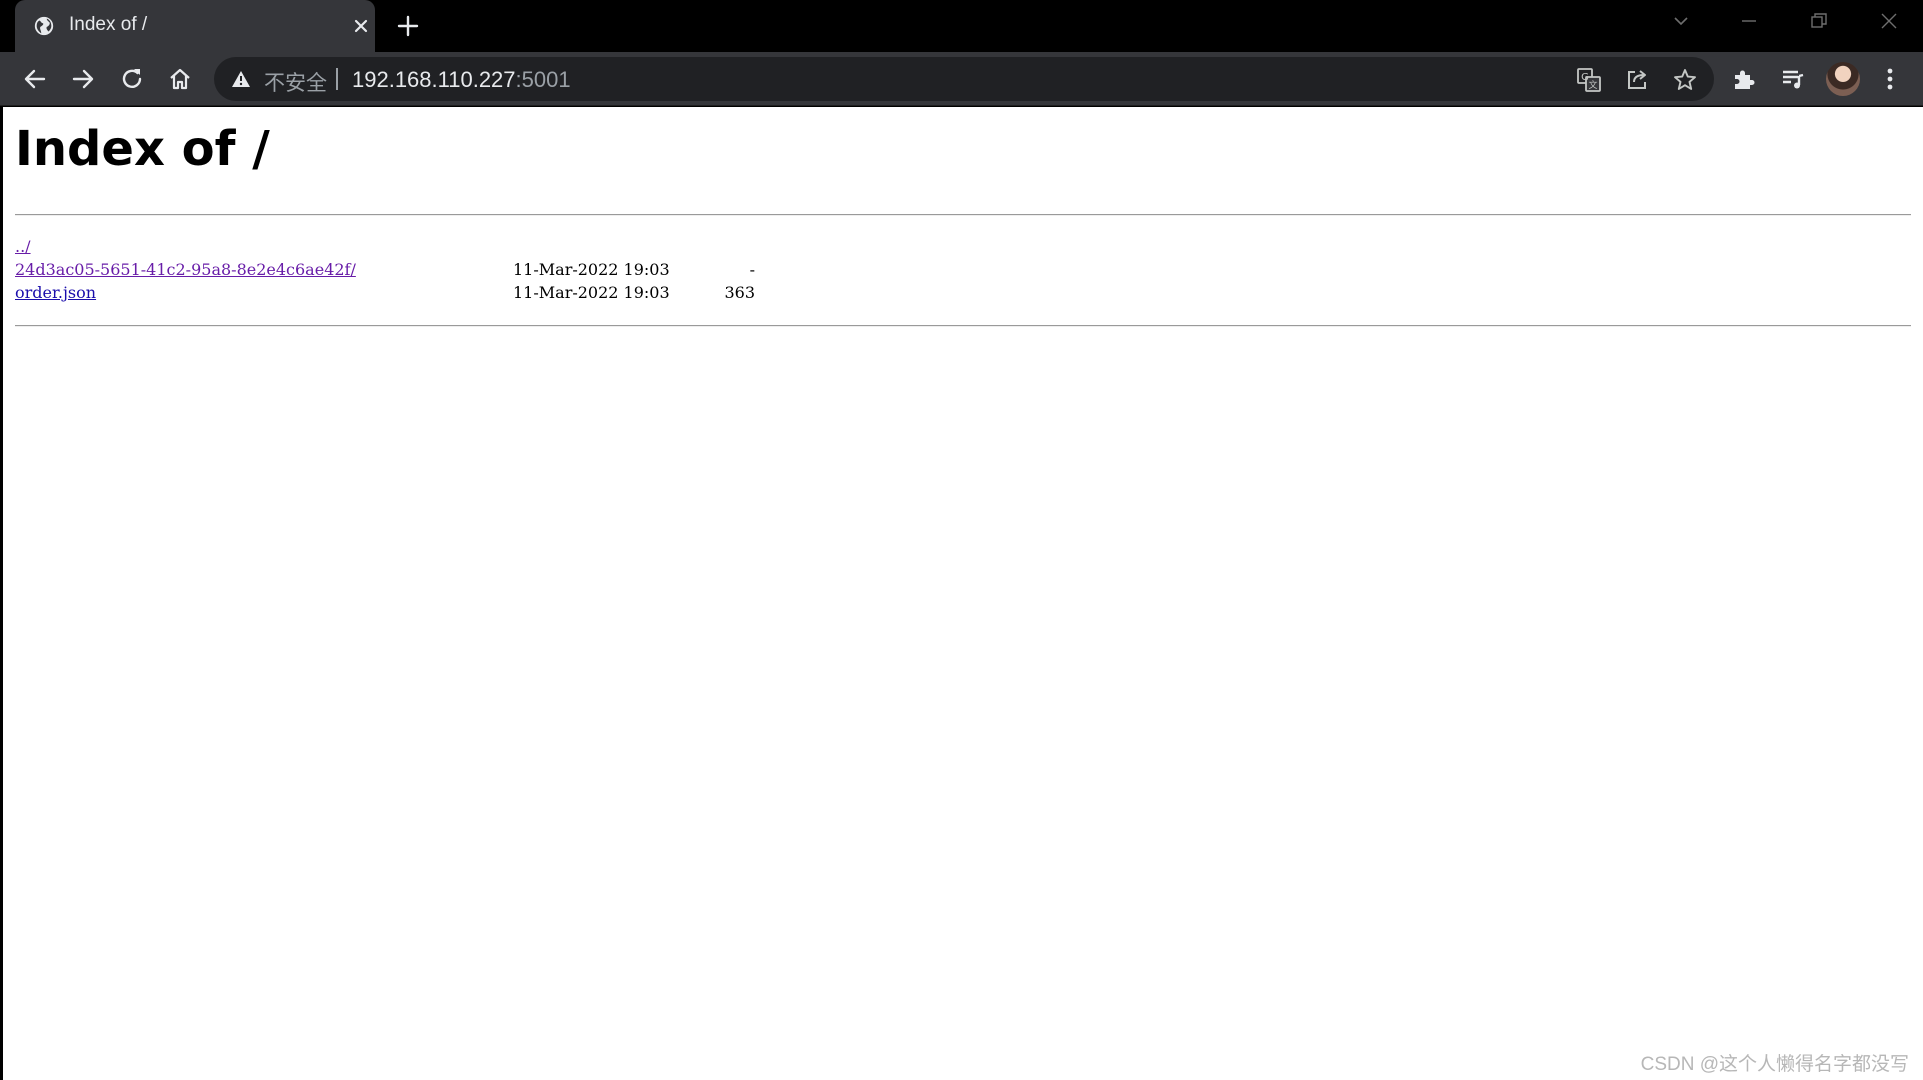  What do you see at coordinates (434, 79) in the screenshot?
I see `url-host: 192.168.110.227` at bounding box center [434, 79].